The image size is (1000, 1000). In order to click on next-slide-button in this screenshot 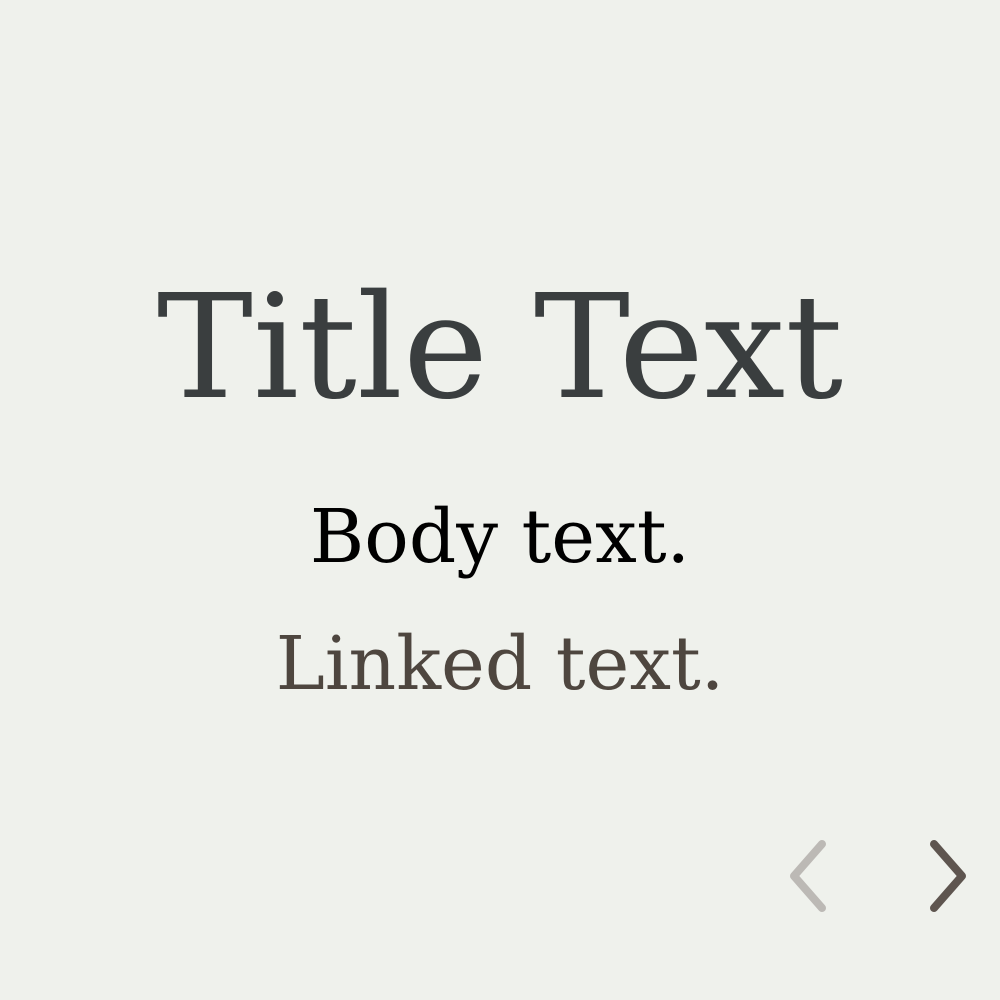, I will do `click(946, 876)`.